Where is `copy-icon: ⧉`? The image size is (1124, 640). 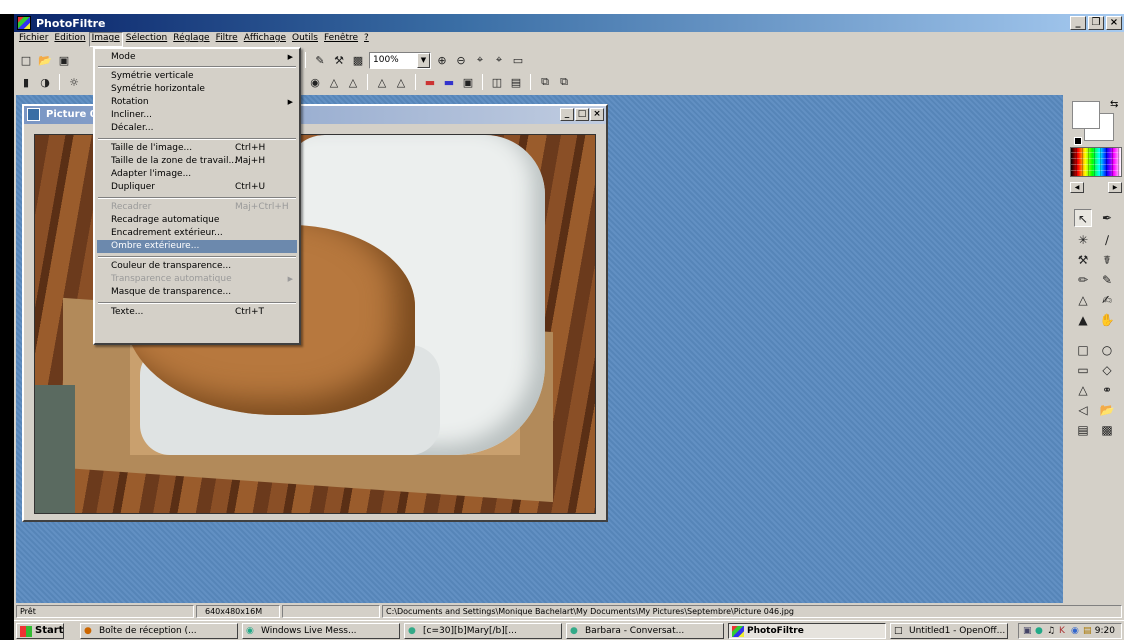
copy-icon: ⧉ is located at coordinates (545, 82).